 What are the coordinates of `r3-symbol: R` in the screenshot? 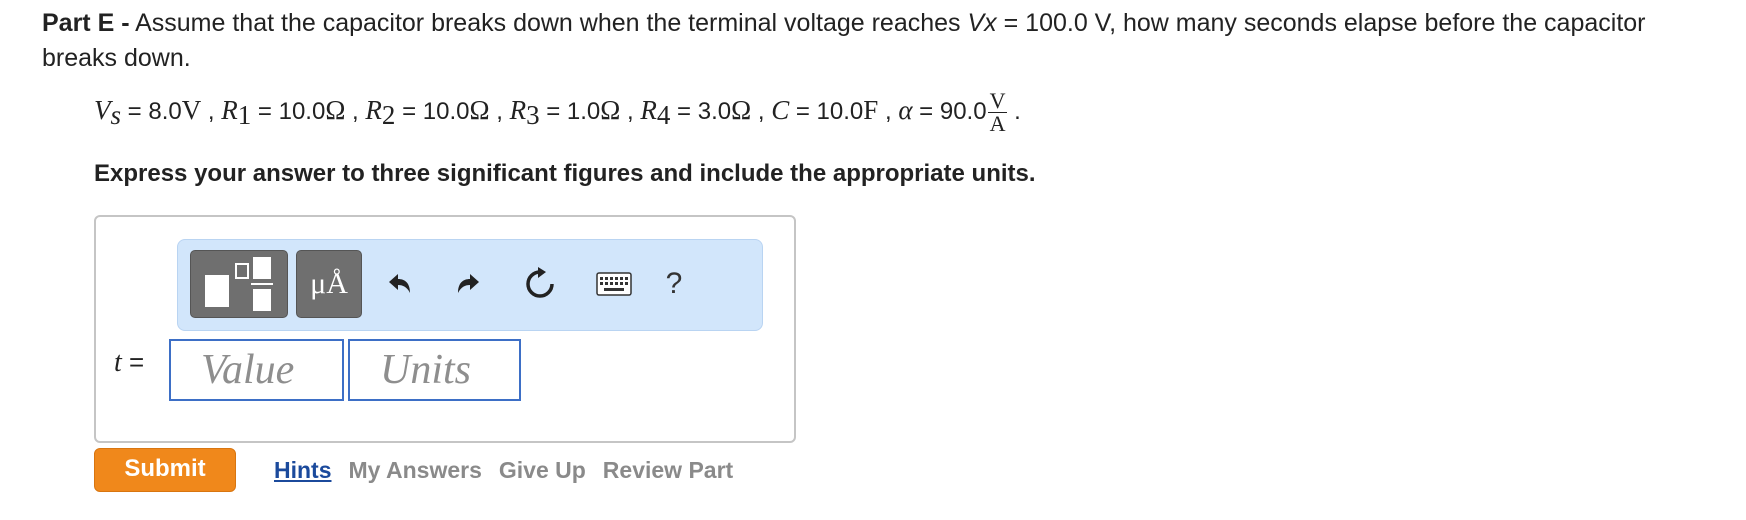 It's located at (518, 110).